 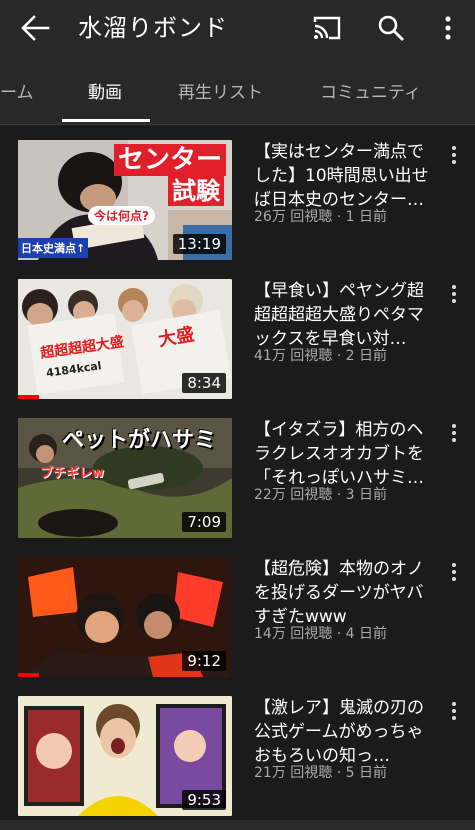 What do you see at coordinates (320, 217) in the screenshot?
I see `video-meta: 26万 回視聴 · 1 日前` at bounding box center [320, 217].